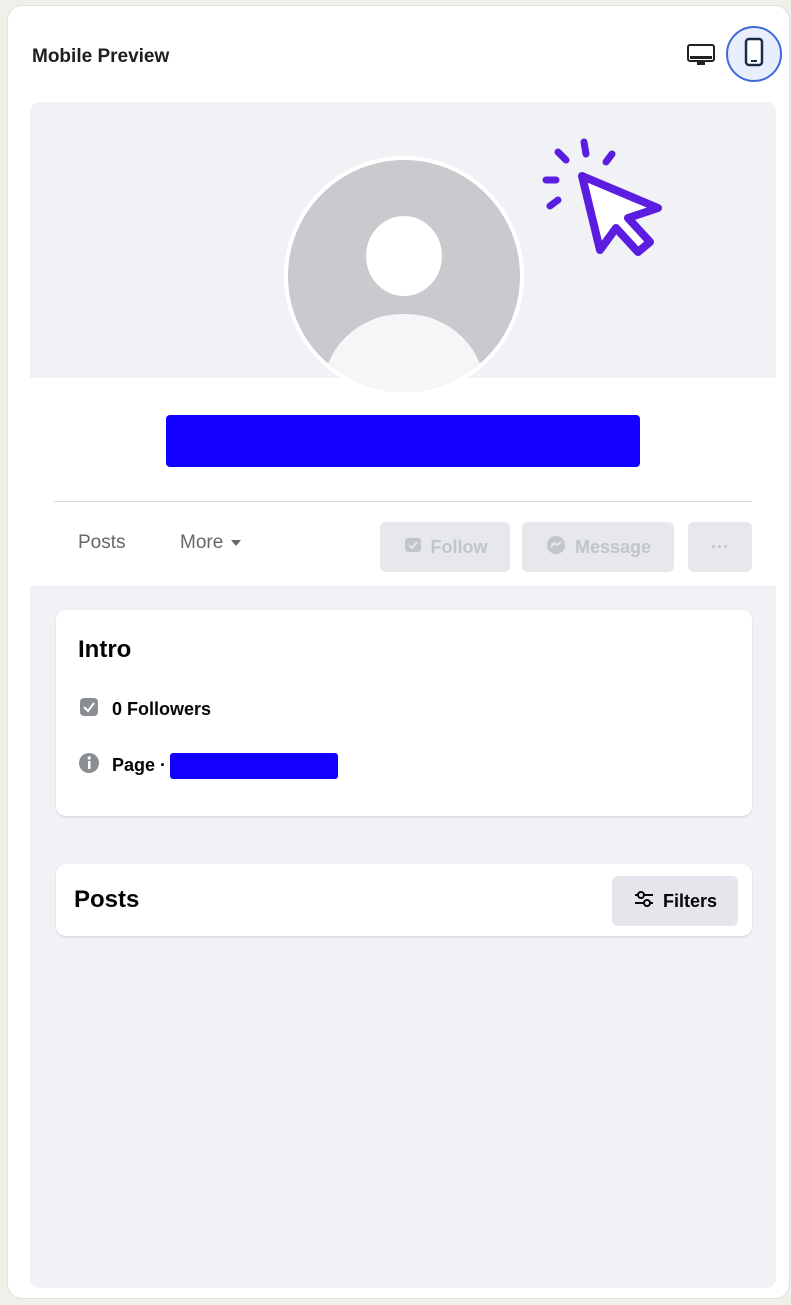  Describe the element at coordinates (105, 649) in the screenshot. I see `intro-title: Intro` at that location.